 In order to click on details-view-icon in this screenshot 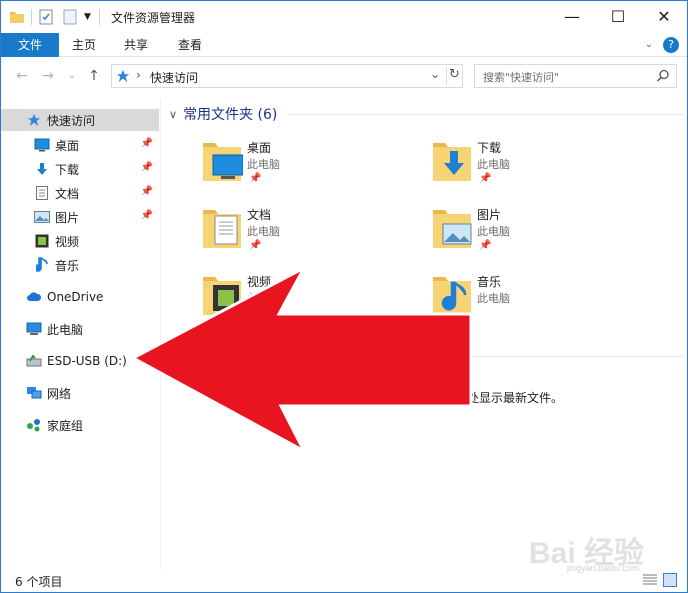, I will do `click(650, 580)`.